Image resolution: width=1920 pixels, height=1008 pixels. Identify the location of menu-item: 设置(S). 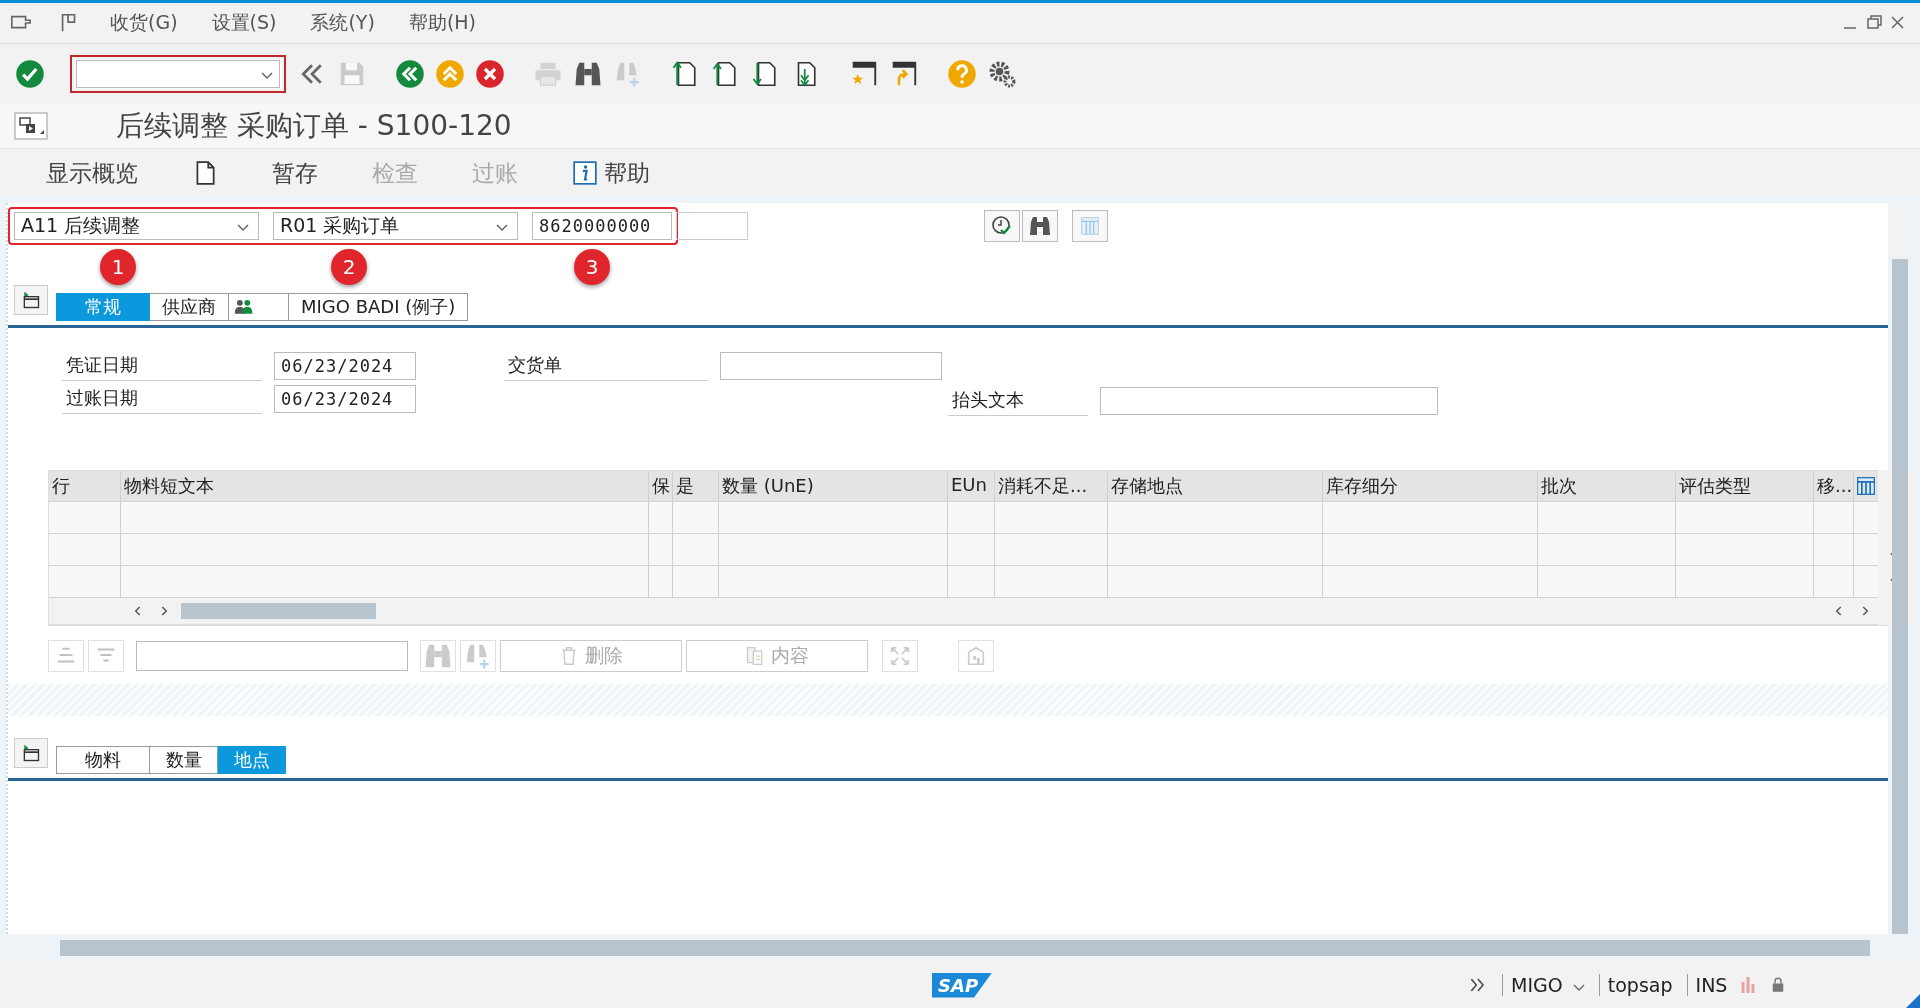
(244, 23).